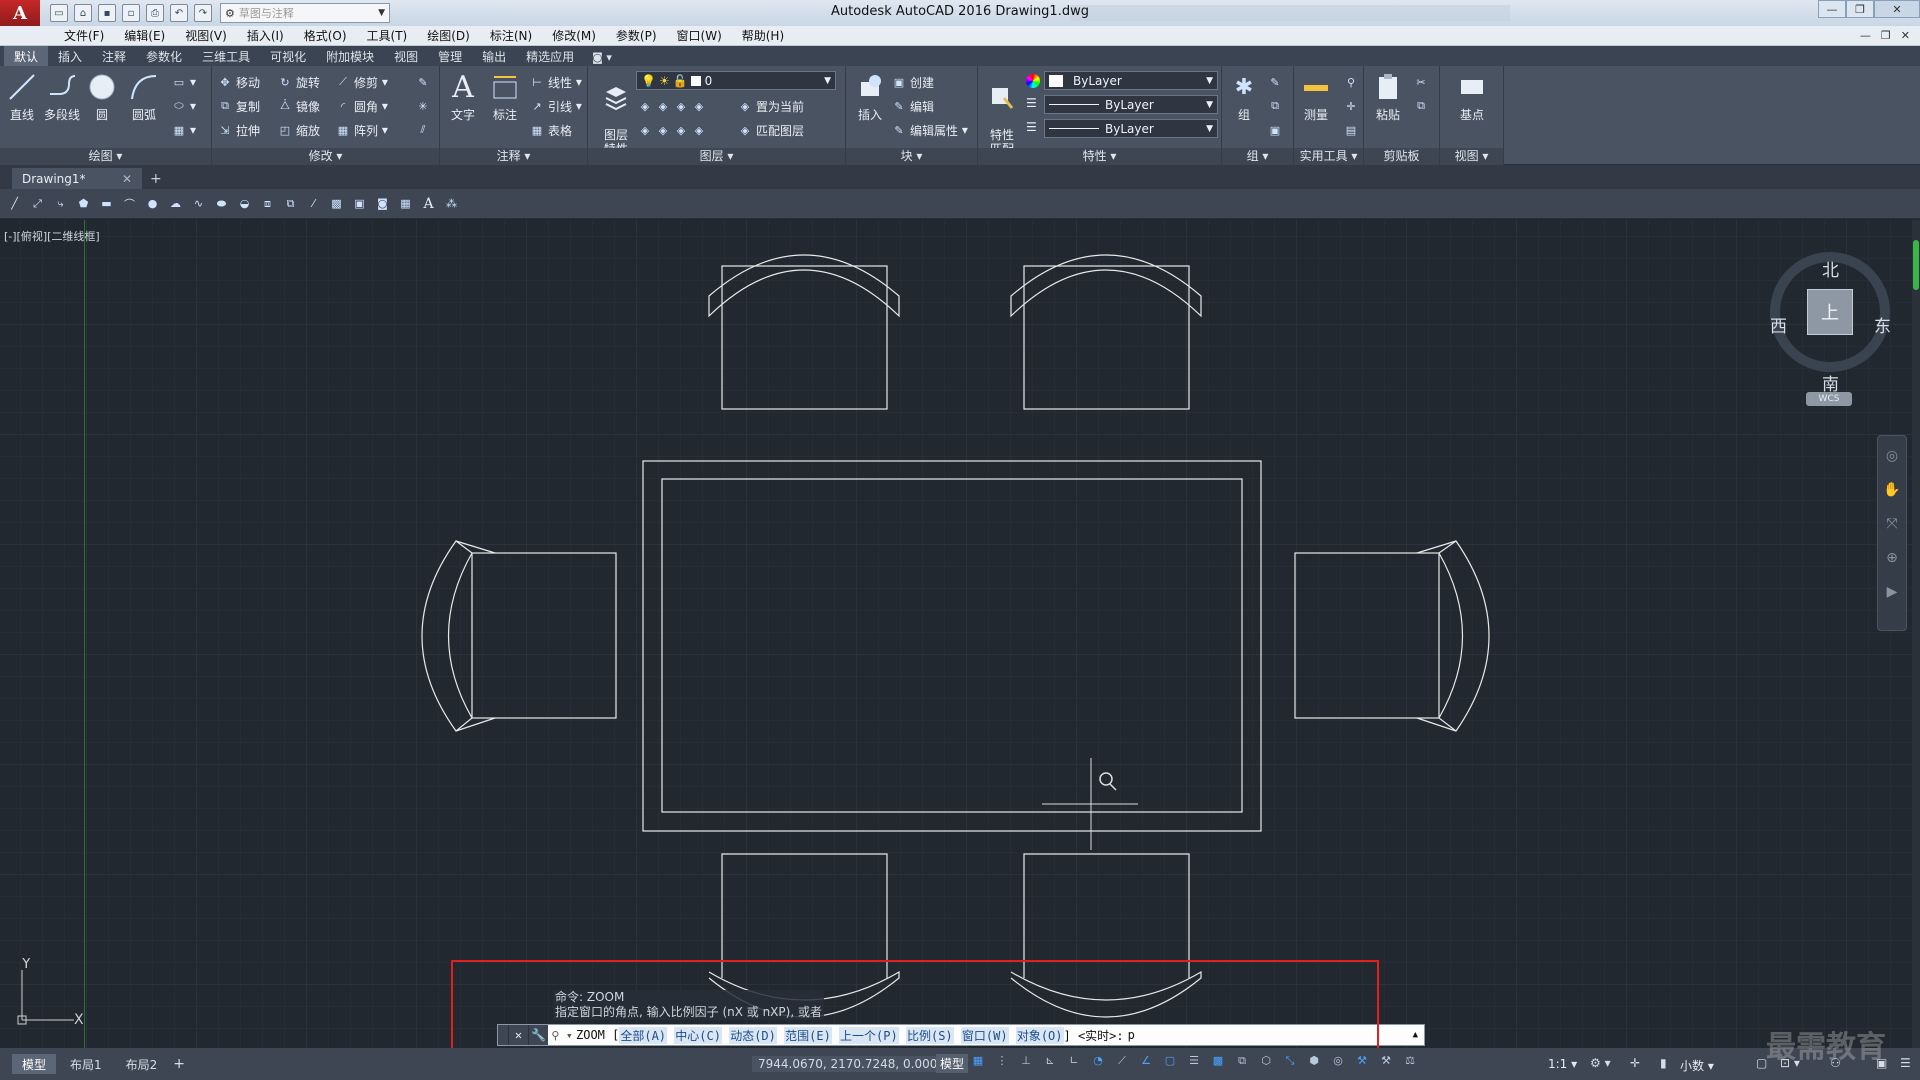 This screenshot has width=1920, height=1080. What do you see at coordinates (1031, 103) in the screenshot?
I see `linetype-icon: ☰` at bounding box center [1031, 103].